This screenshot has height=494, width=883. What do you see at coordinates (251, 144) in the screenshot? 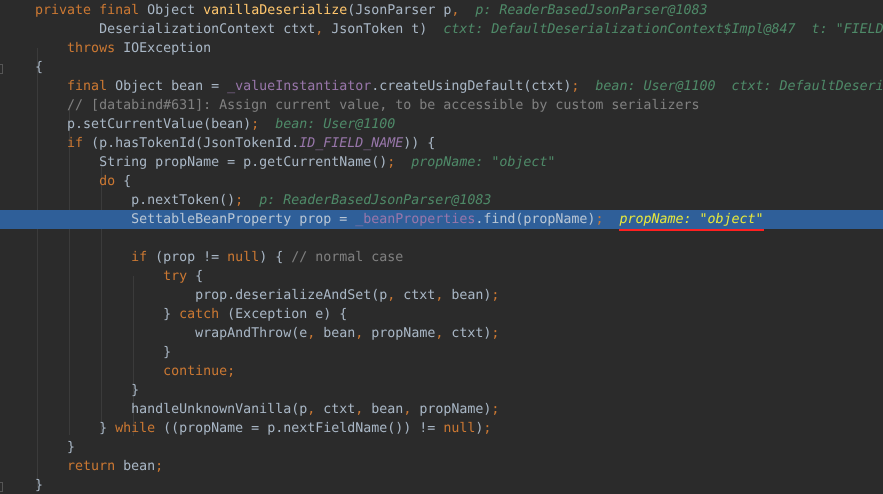
I see `code-line: if (p.hasTokenId(JsonTokenId.ID_FIELD_NAME)) {` at bounding box center [251, 144].